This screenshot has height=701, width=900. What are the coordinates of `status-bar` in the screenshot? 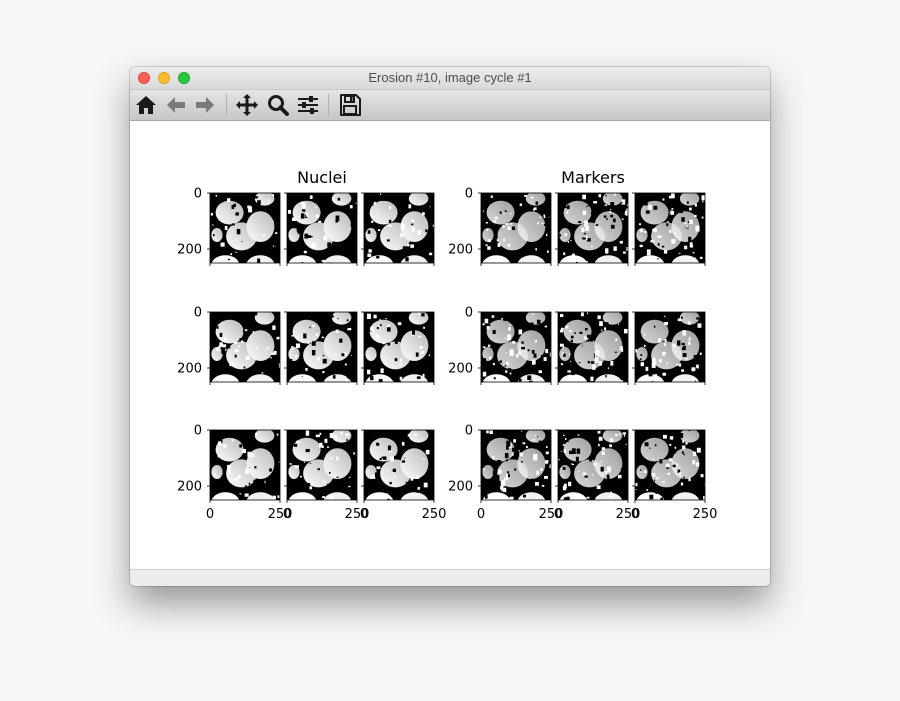 It's located at (450, 577).